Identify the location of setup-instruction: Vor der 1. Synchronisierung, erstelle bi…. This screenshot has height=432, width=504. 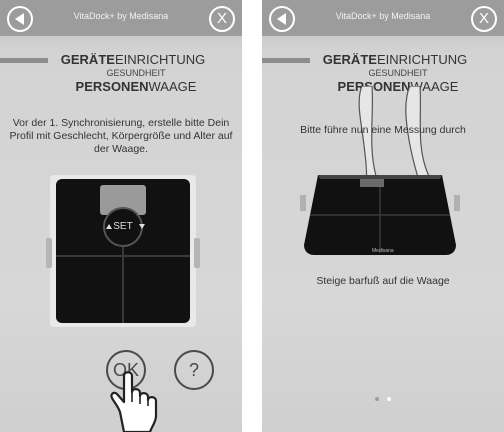
(121, 136).